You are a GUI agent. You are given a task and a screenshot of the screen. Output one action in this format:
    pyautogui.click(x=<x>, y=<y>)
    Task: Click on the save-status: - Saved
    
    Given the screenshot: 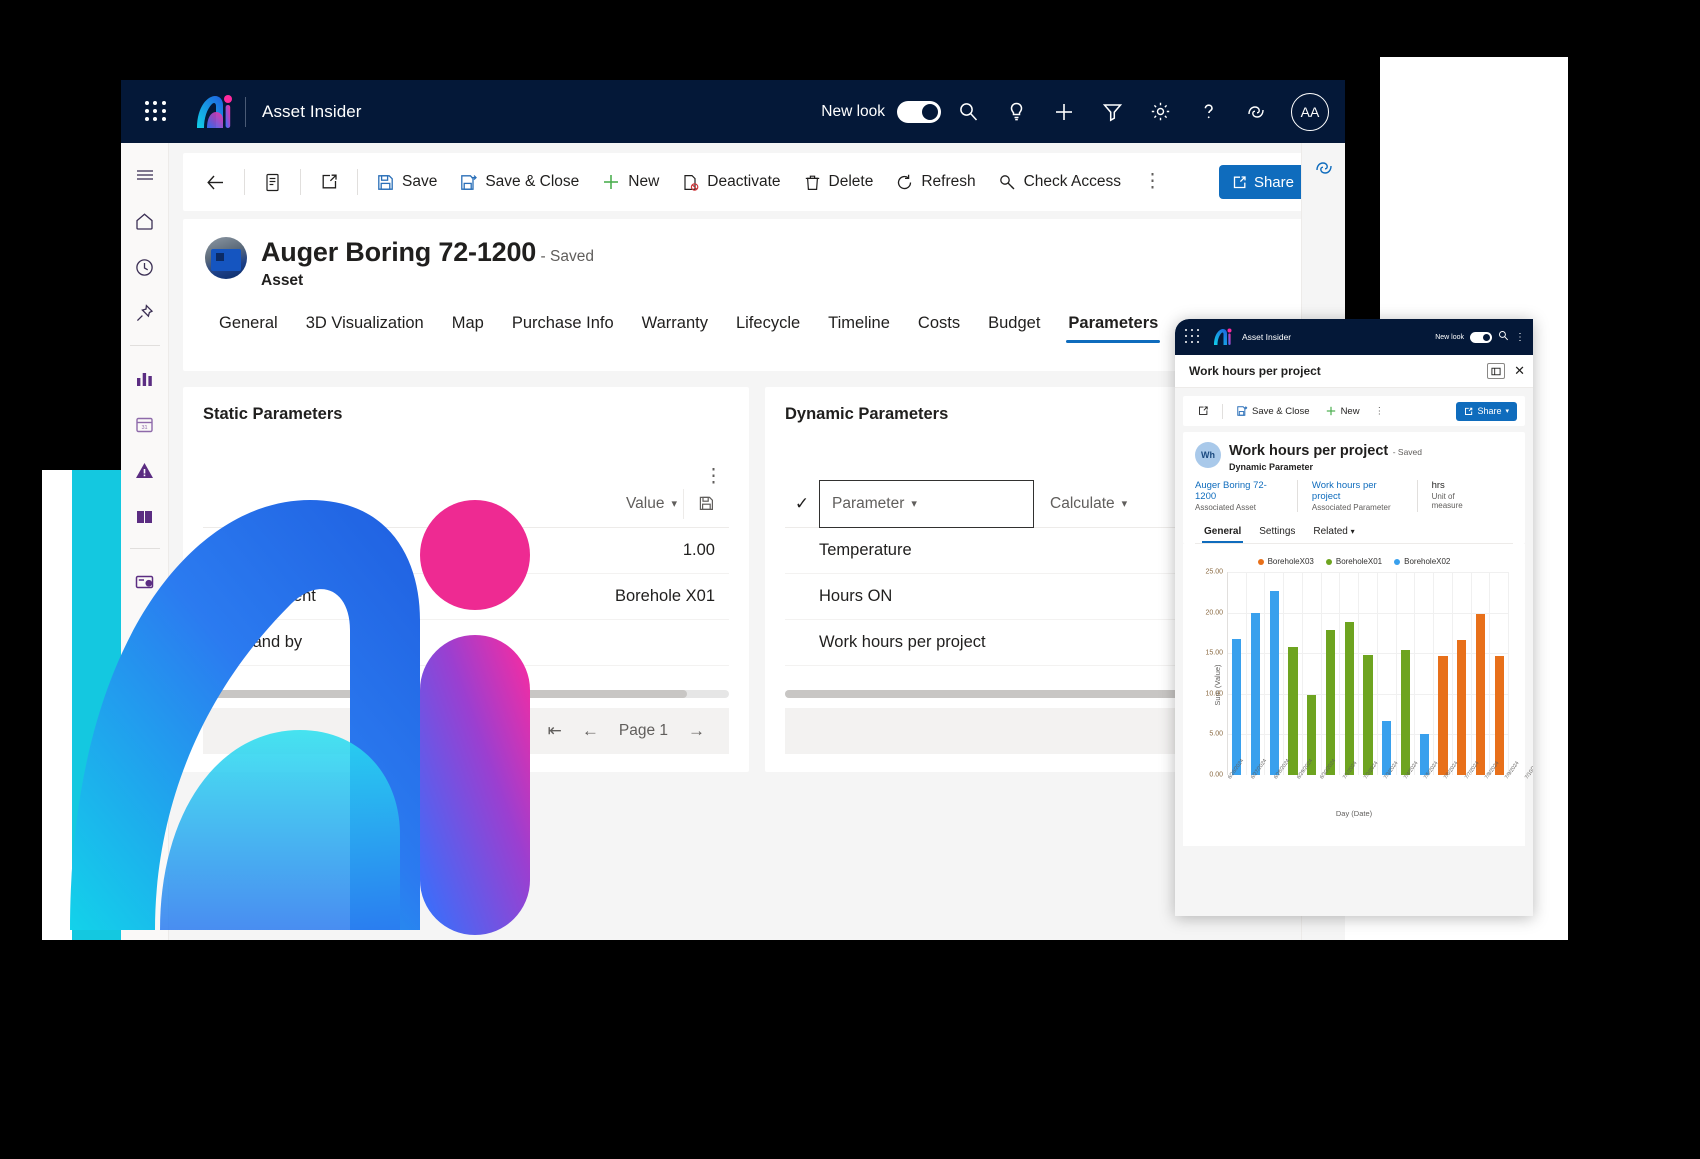 What is the action you would take?
    pyautogui.click(x=567, y=256)
    